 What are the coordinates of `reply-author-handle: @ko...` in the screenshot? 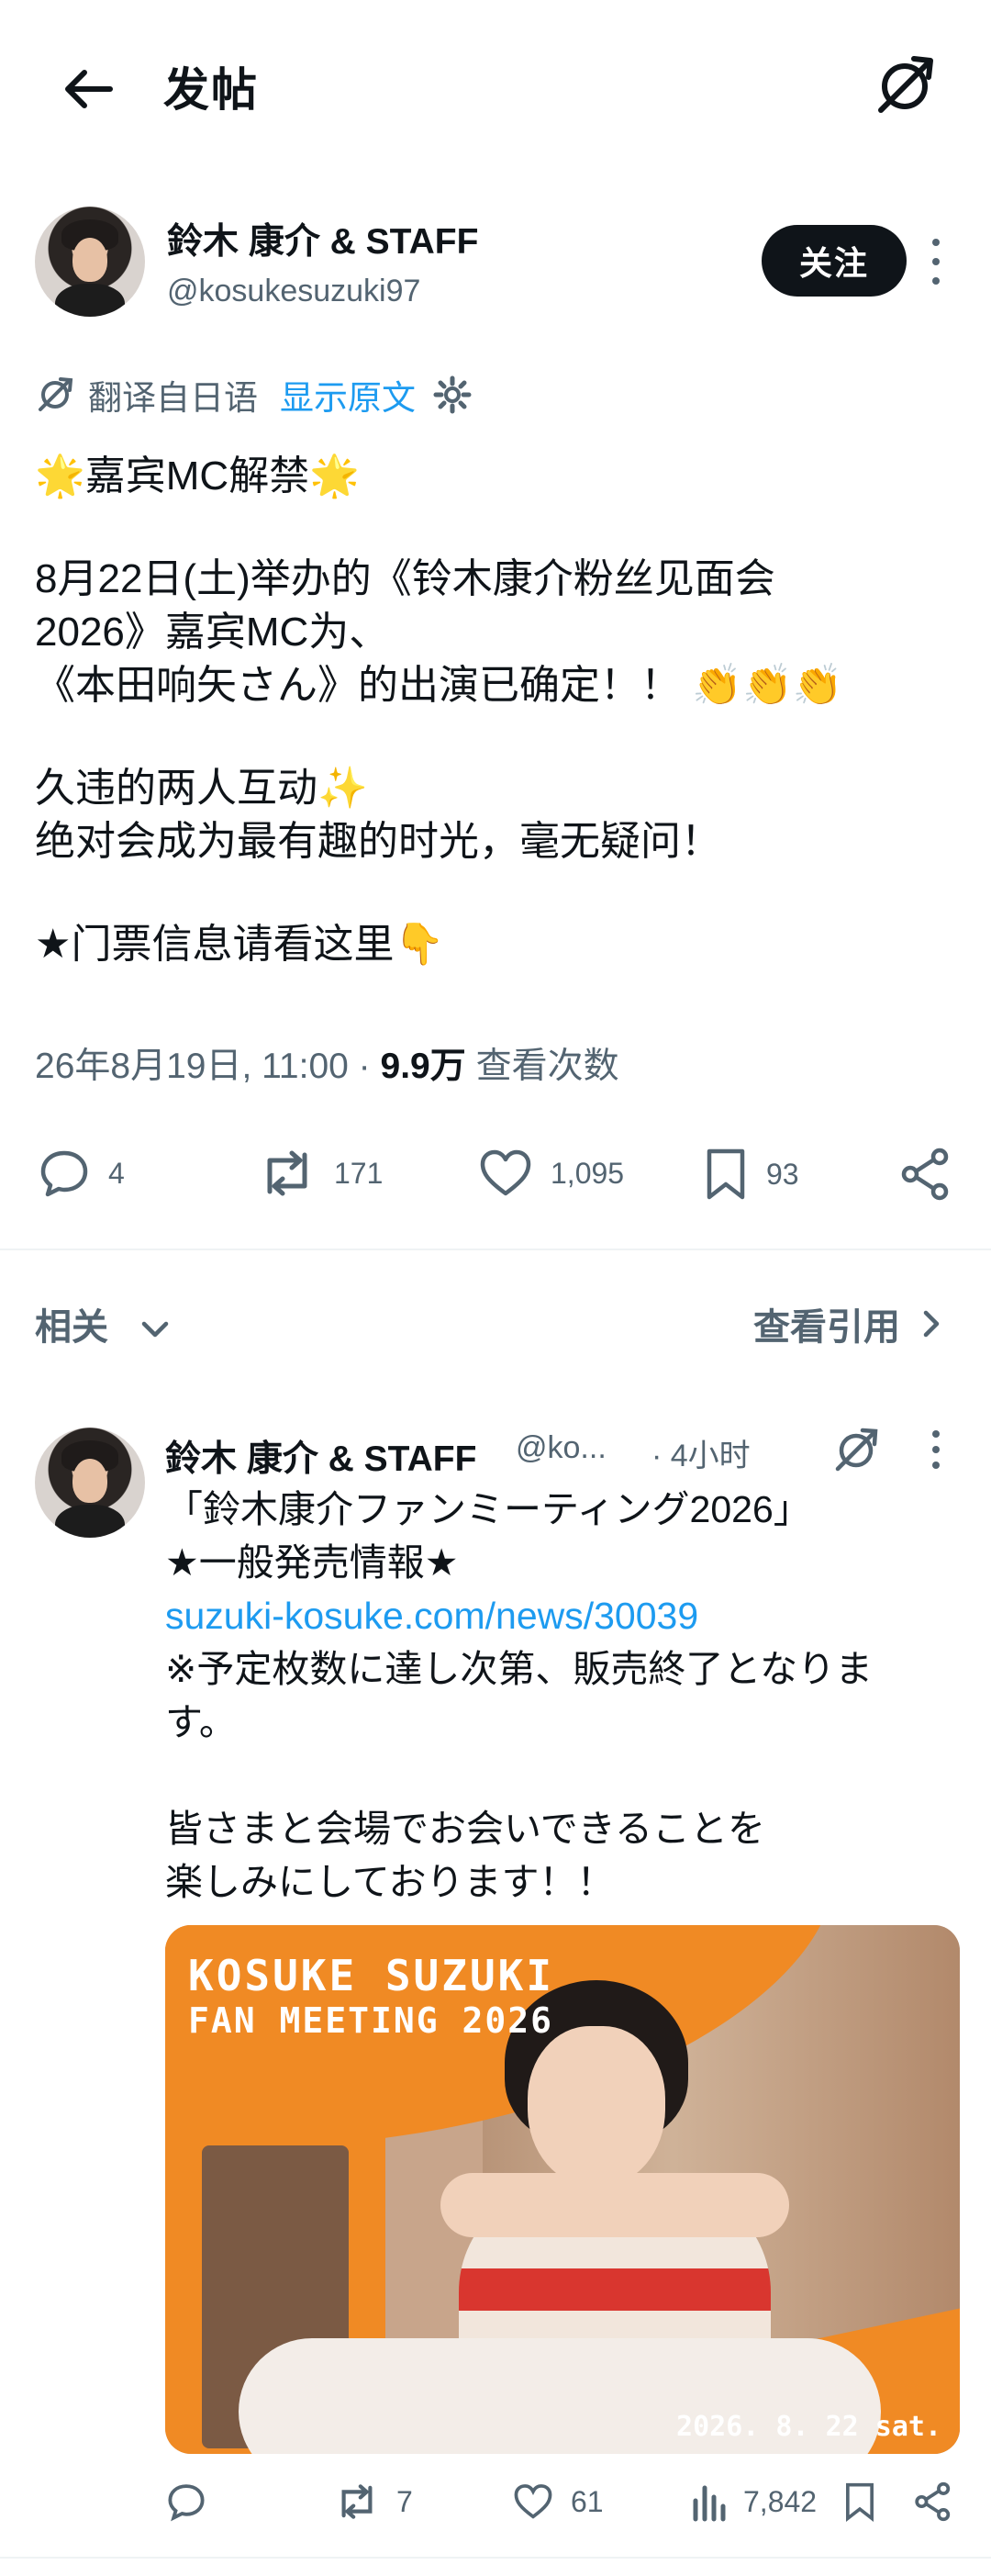 It's located at (561, 1448).